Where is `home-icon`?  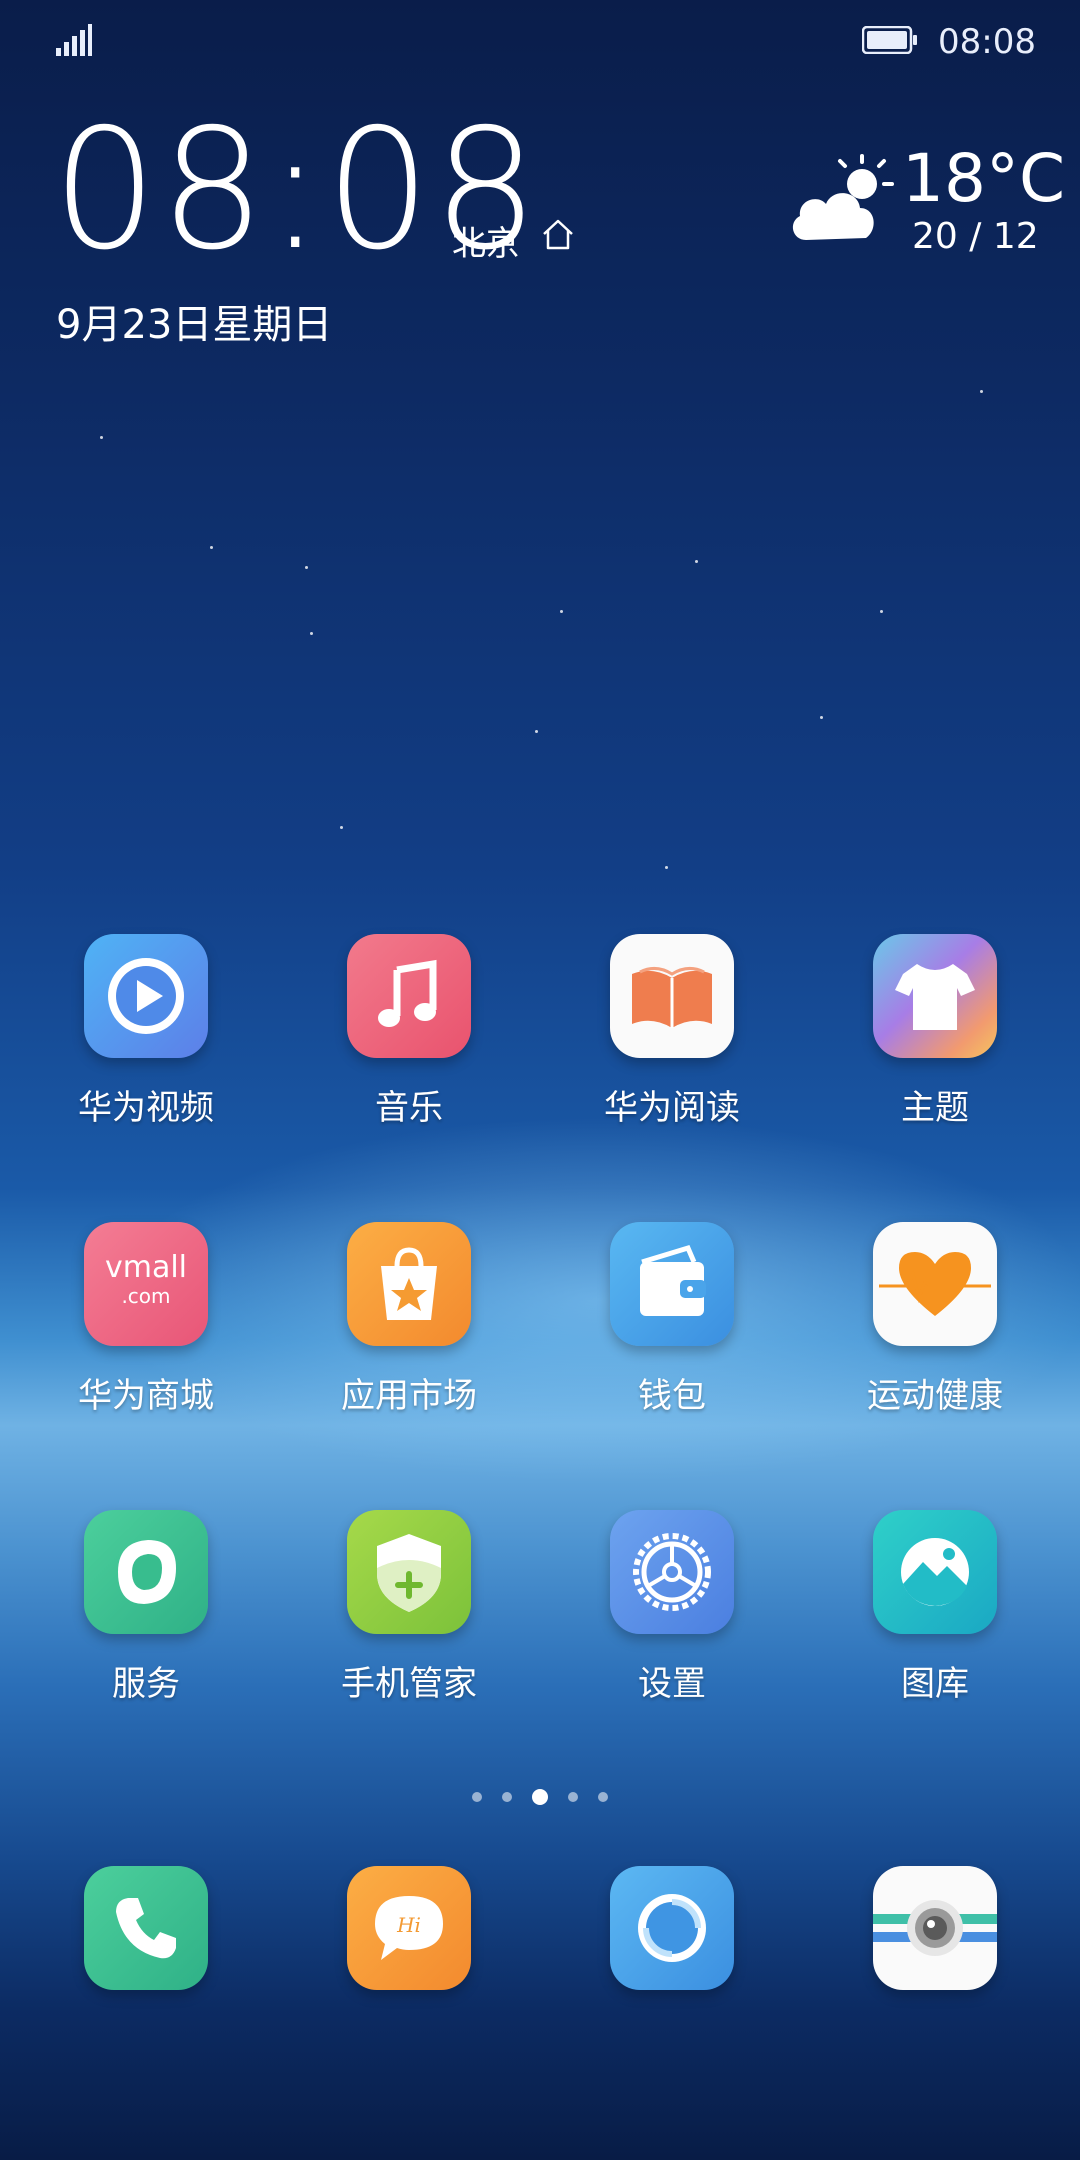
home-icon is located at coordinates (558, 234).